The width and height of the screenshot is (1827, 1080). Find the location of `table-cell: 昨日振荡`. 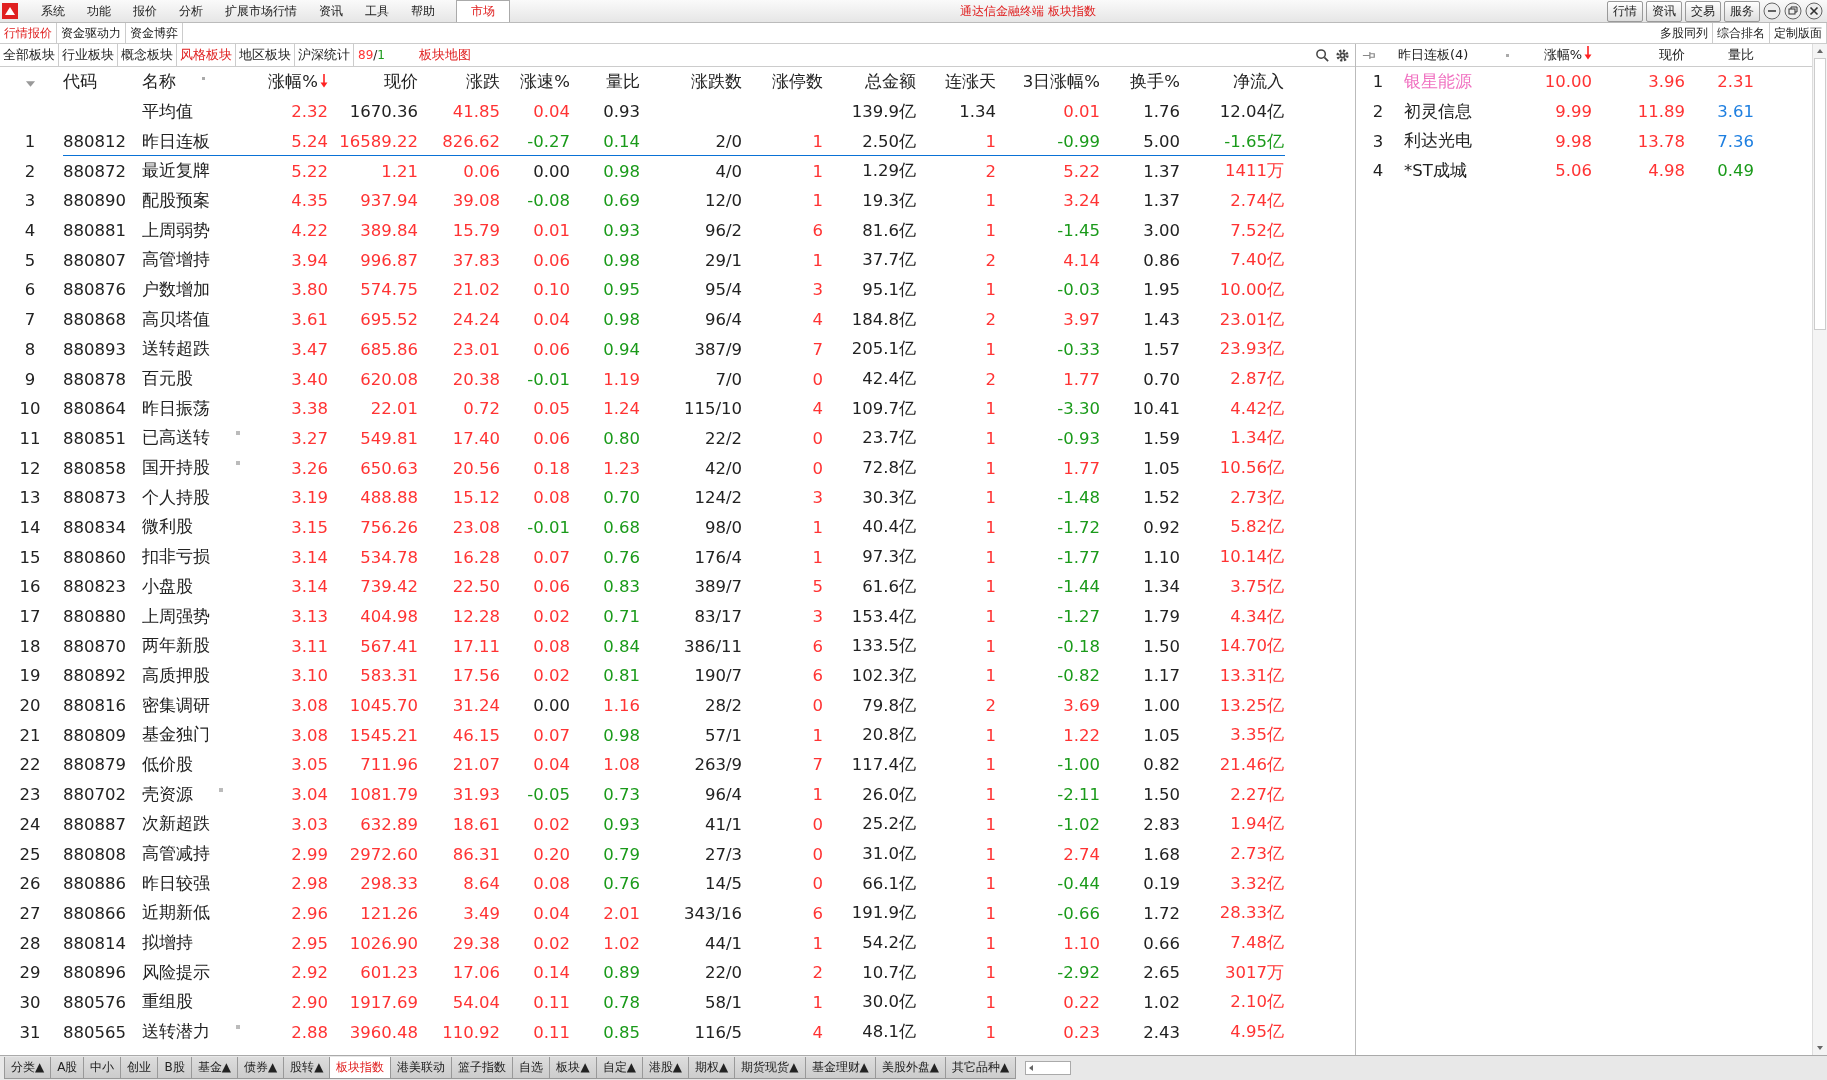

table-cell: 昨日振荡 is located at coordinates (176, 408).